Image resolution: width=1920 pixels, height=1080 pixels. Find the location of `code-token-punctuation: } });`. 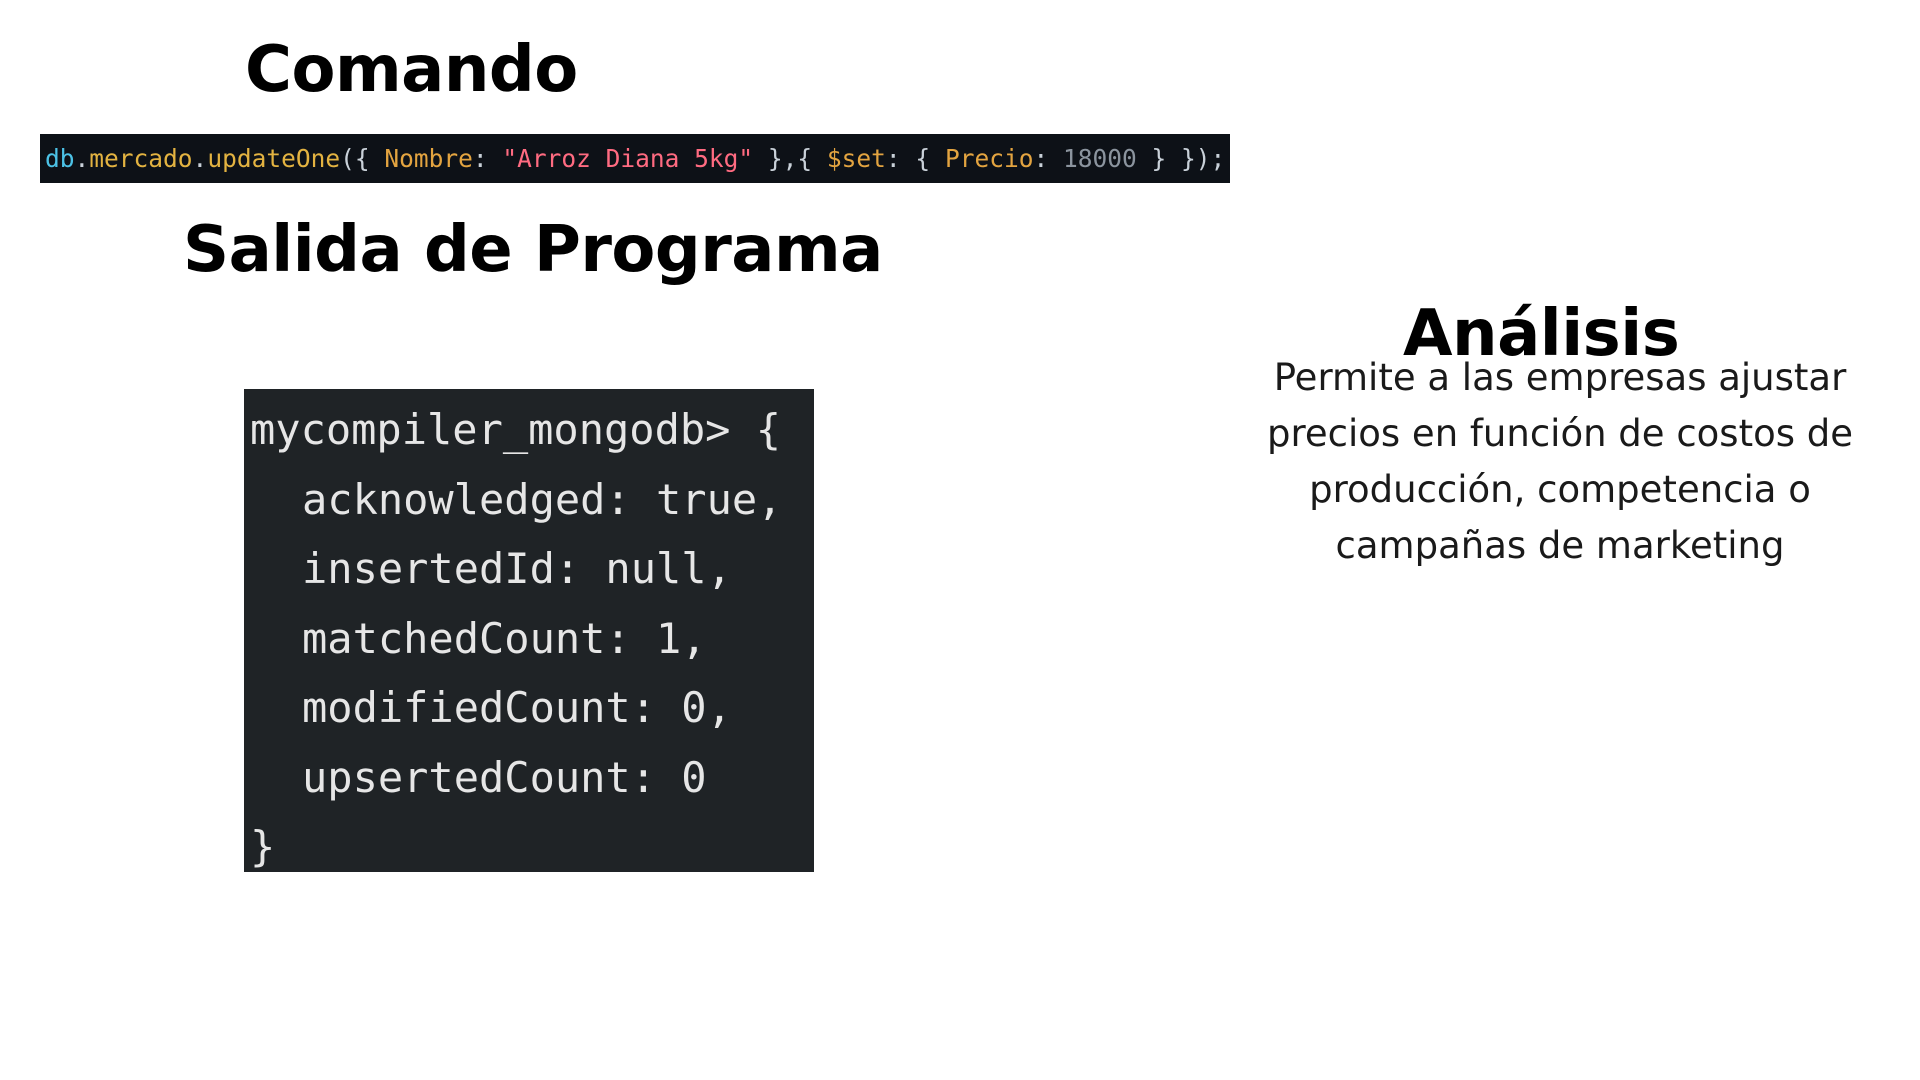

code-token-punctuation: } }); is located at coordinates (1181, 158).